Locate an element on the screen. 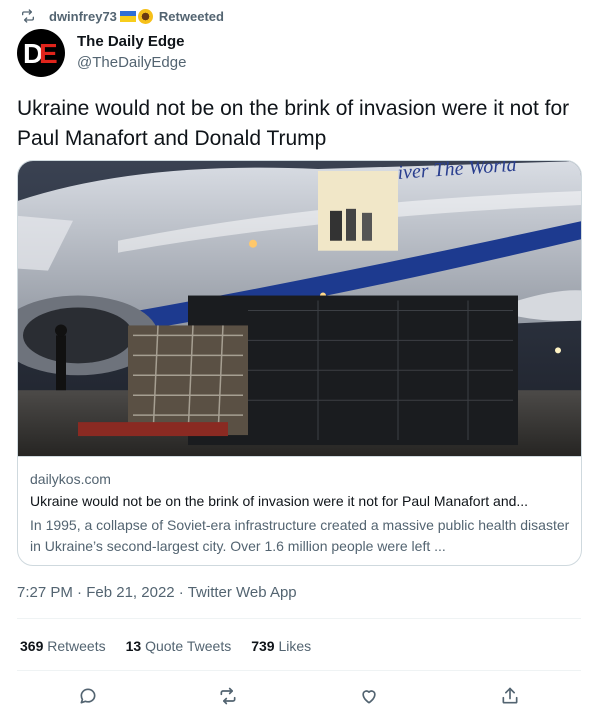  retweet-button is located at coordinates (228, 696).